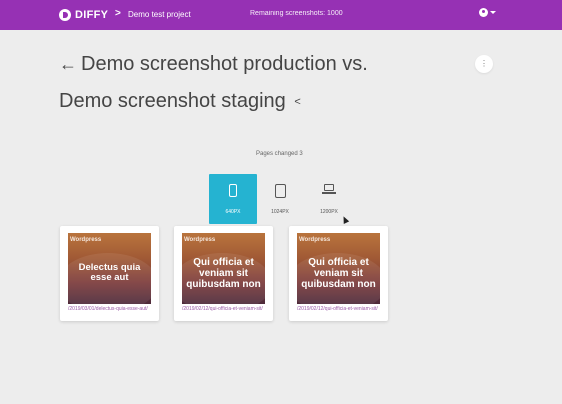  I want to click on logo-text: DIFFY, so click(92, 15).